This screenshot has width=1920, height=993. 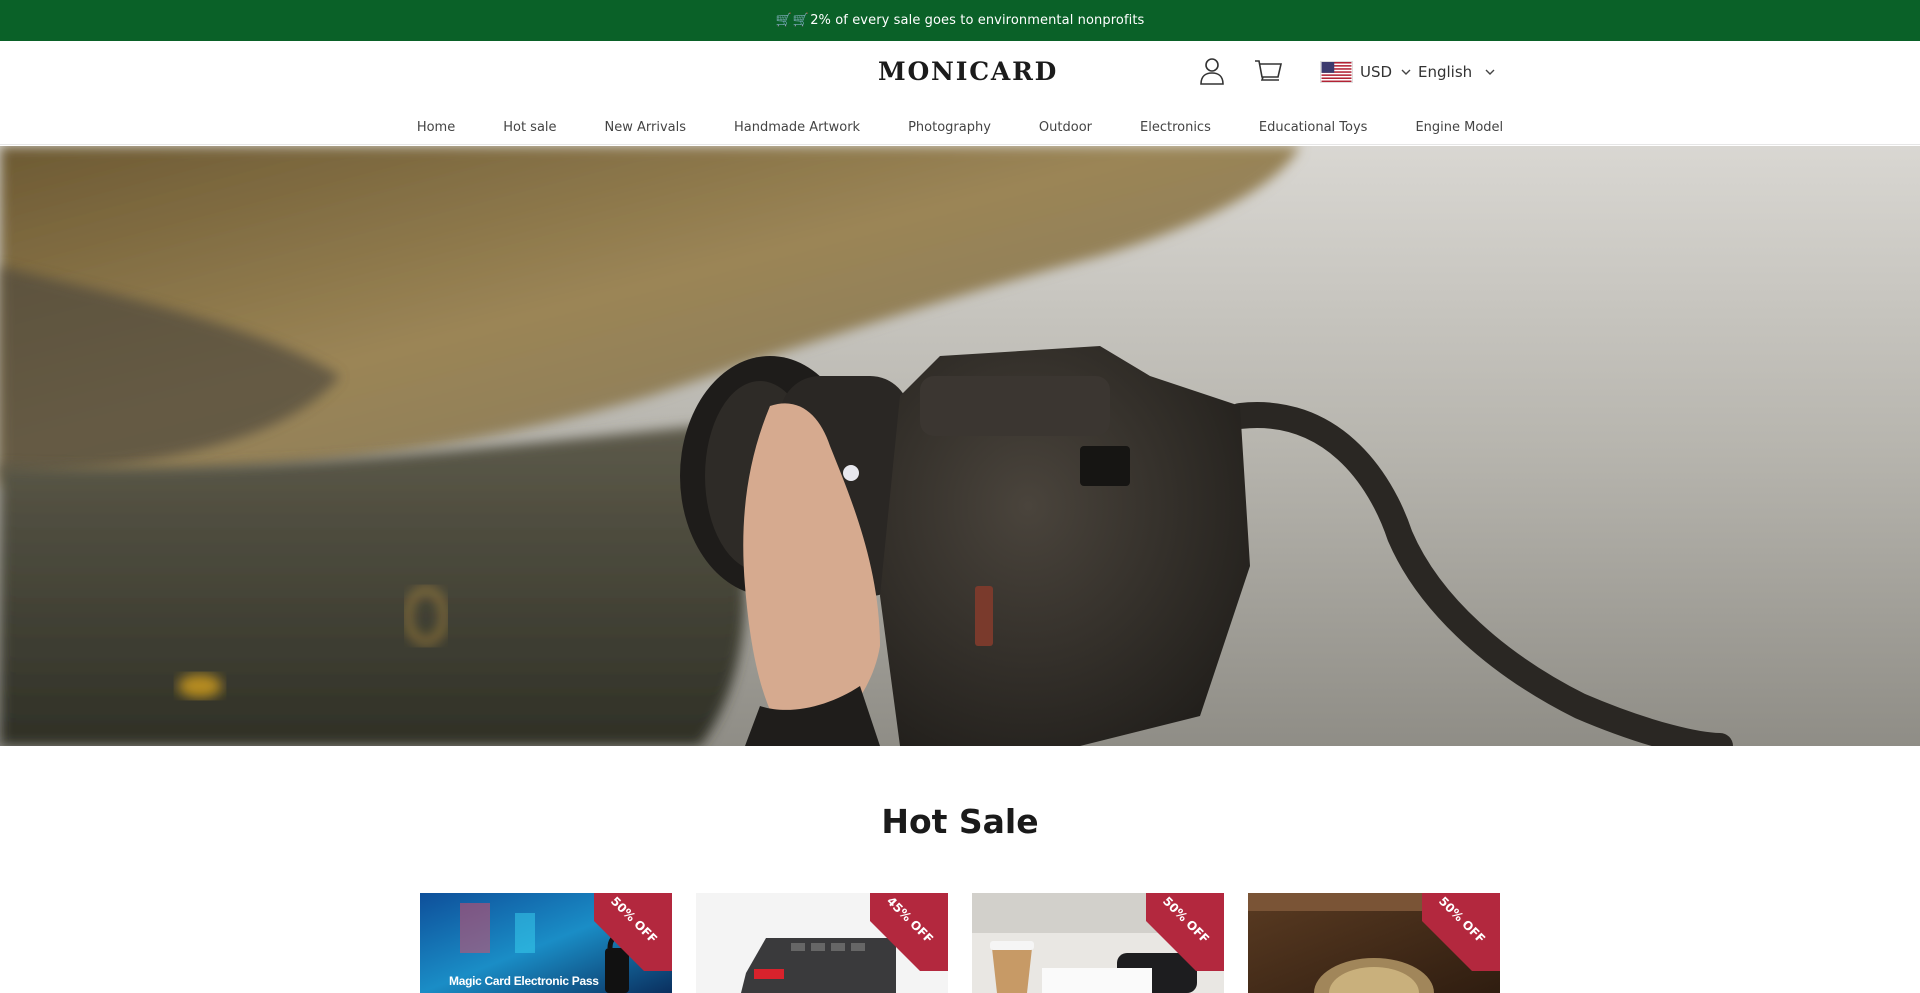 What do you see at coordinates (524, 981) in the screenshot?
I see `product-caption: Magic Card Electronic Pass` at bounding box center [524, 981].